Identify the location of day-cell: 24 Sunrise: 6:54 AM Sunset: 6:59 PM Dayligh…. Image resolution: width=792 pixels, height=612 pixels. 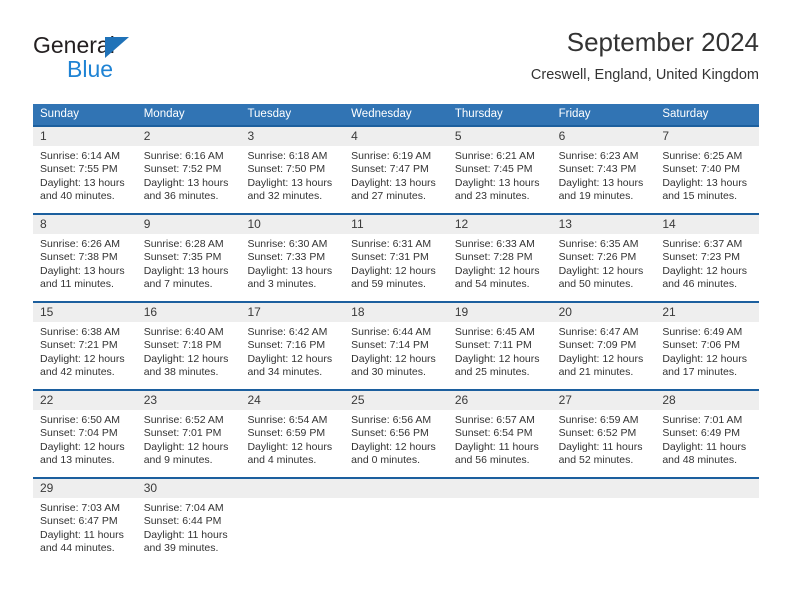
(292, 434).